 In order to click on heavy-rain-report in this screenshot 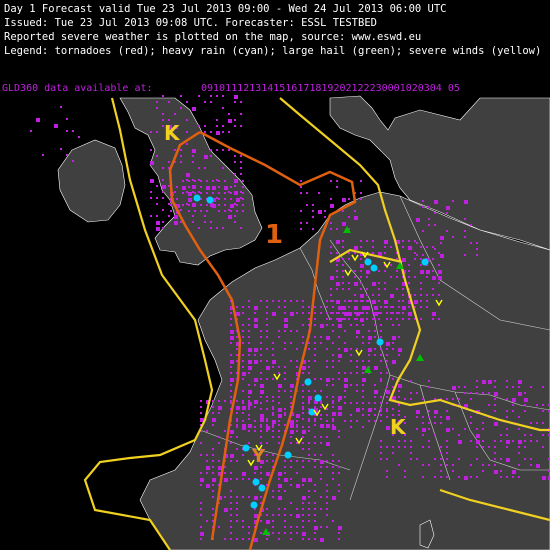, I will do `click(374, 268)`.